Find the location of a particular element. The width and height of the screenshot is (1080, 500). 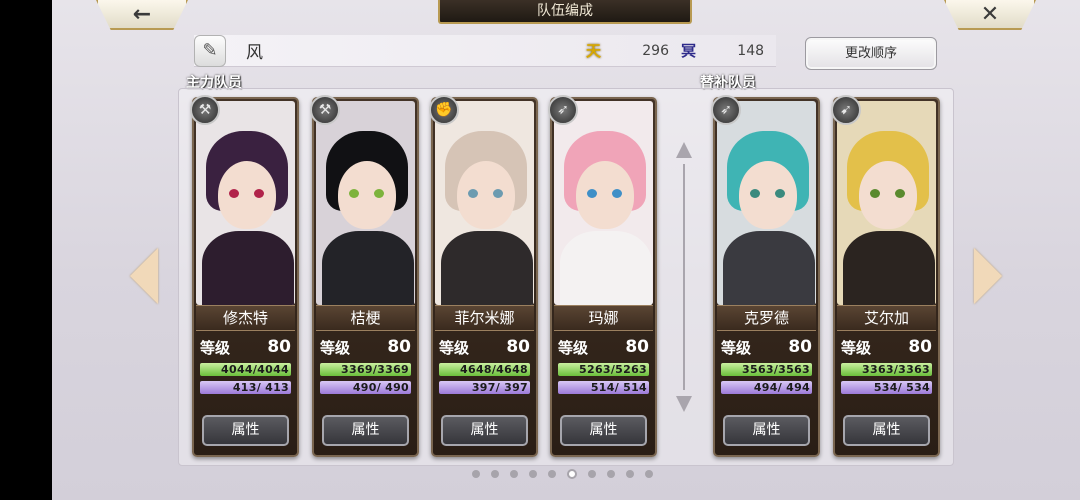

hp-bar: 4648/4648 is located at coordinates (484, 369).